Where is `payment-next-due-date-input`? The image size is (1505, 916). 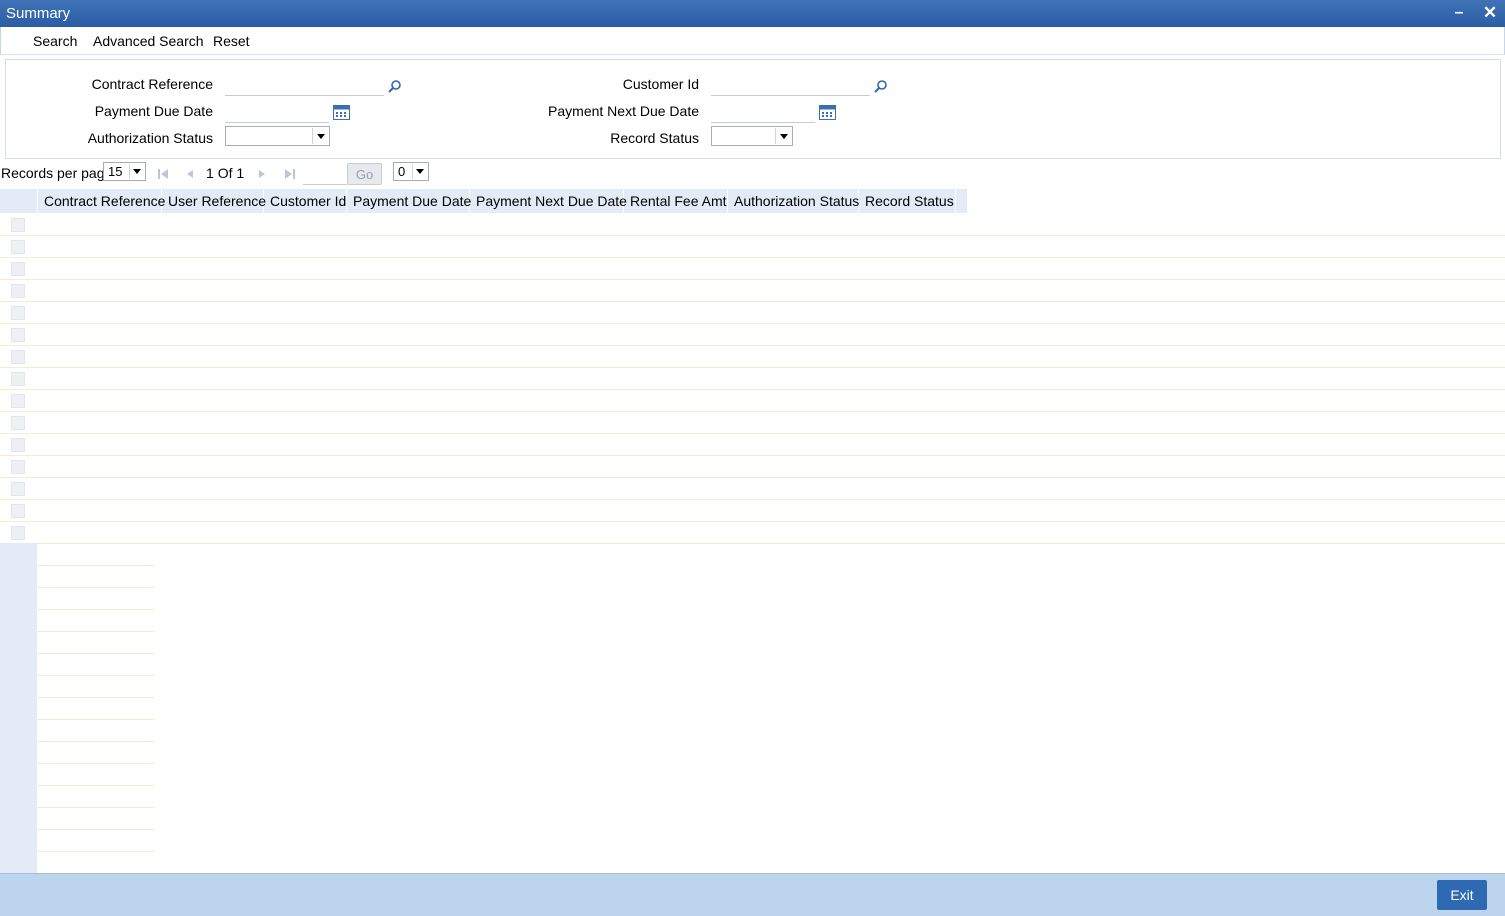 payment-next-due-date-input is located at coordinates (763, 112).